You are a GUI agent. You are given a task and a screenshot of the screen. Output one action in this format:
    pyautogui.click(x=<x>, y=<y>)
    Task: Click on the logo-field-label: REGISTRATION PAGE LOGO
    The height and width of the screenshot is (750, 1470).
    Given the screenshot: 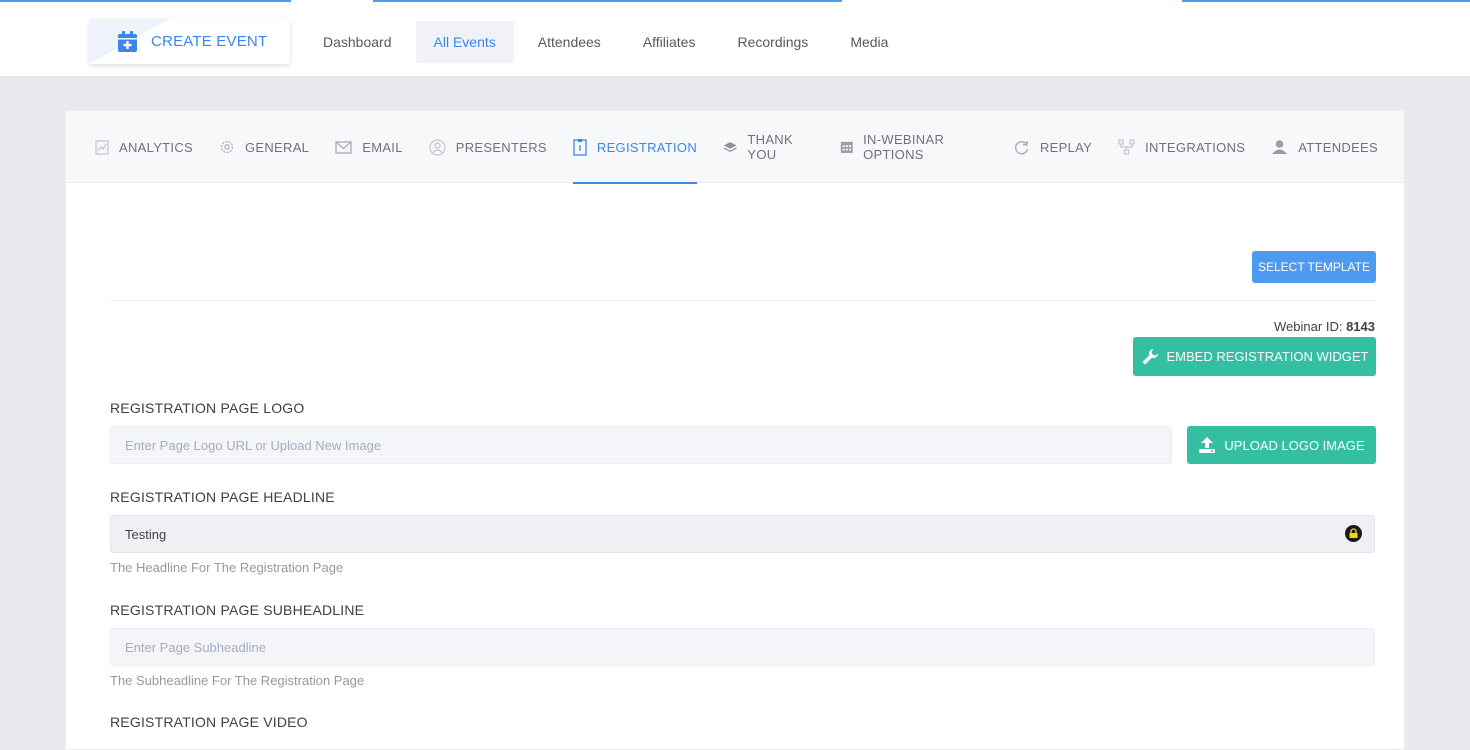 What is the action you would take?
    pyautogui.click(x=207, y=408)
    